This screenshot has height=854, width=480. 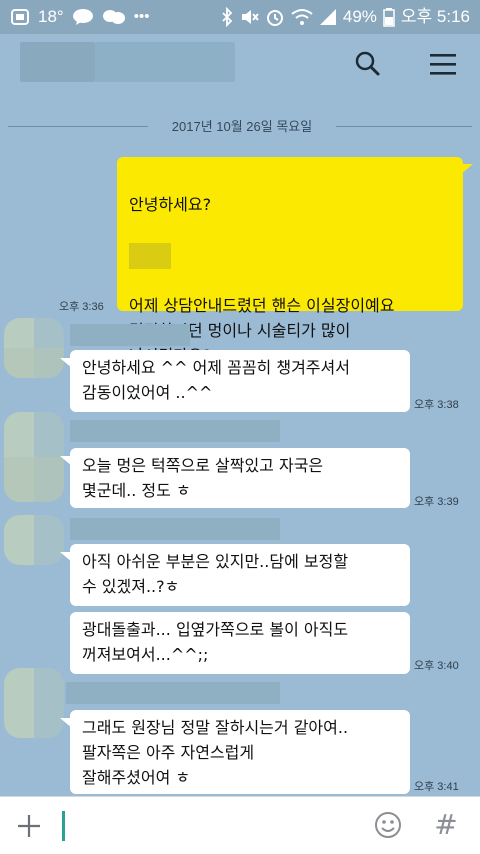 What do you see at coordinates (359, 16) in the screenshot?
I see `battery-percent: 49%` at bounding box center [359, 16].